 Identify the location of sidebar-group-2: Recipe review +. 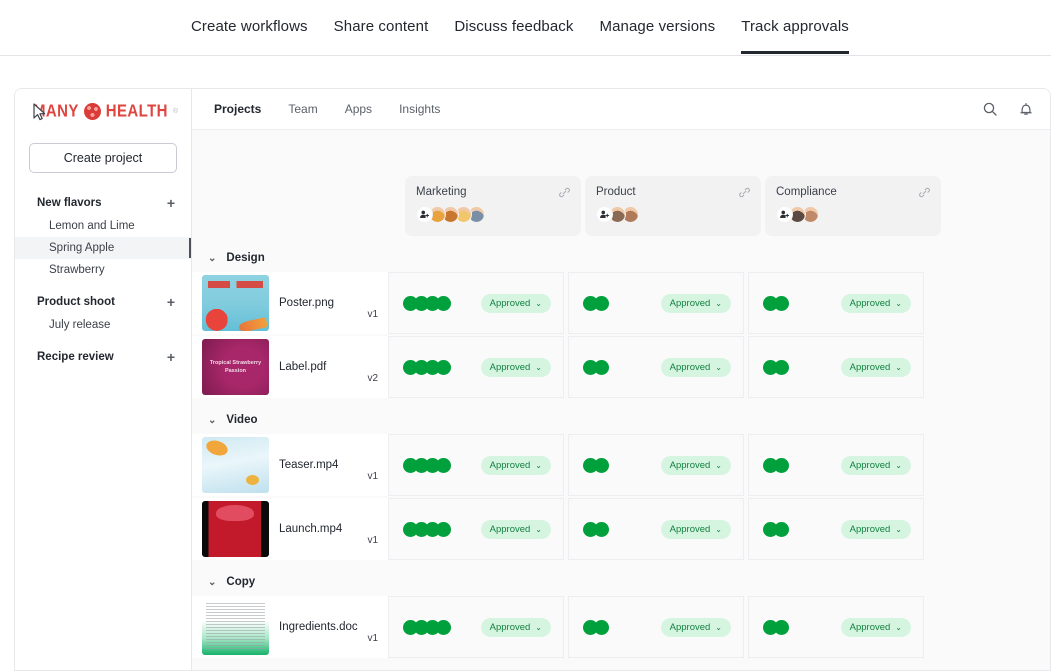
(103, 357).